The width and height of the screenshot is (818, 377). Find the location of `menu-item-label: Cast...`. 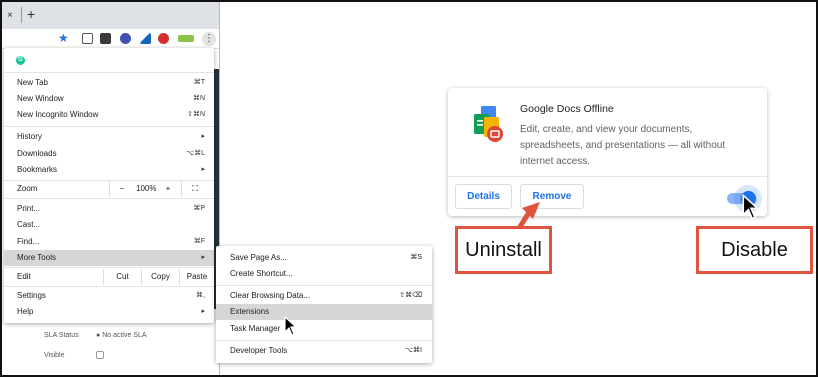

menu-item-label: Cast... is located at coordinates (29, 224).